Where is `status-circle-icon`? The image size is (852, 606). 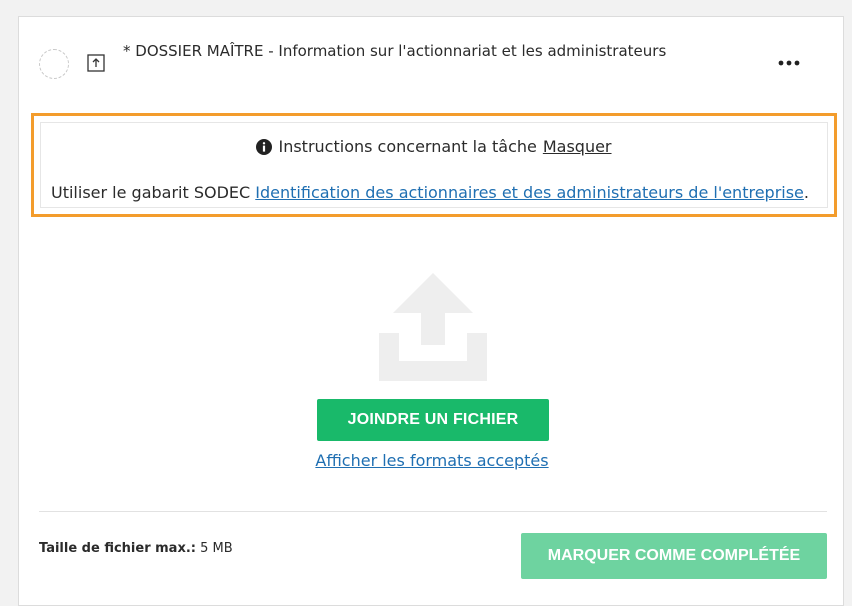
status-circle-icon is located at coordinates (54, 64).